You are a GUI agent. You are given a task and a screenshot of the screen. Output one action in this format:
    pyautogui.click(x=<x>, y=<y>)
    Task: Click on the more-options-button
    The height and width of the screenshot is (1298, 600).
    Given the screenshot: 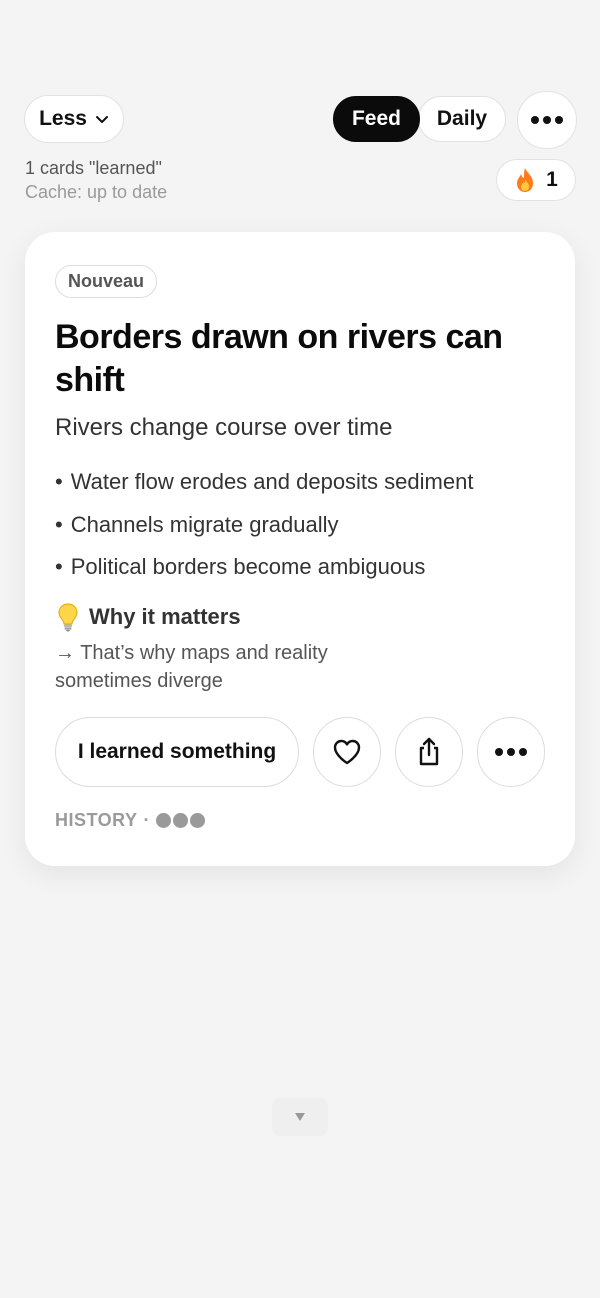 What is the action you would take?
    pyautogui.click(x=547, y=120)
    